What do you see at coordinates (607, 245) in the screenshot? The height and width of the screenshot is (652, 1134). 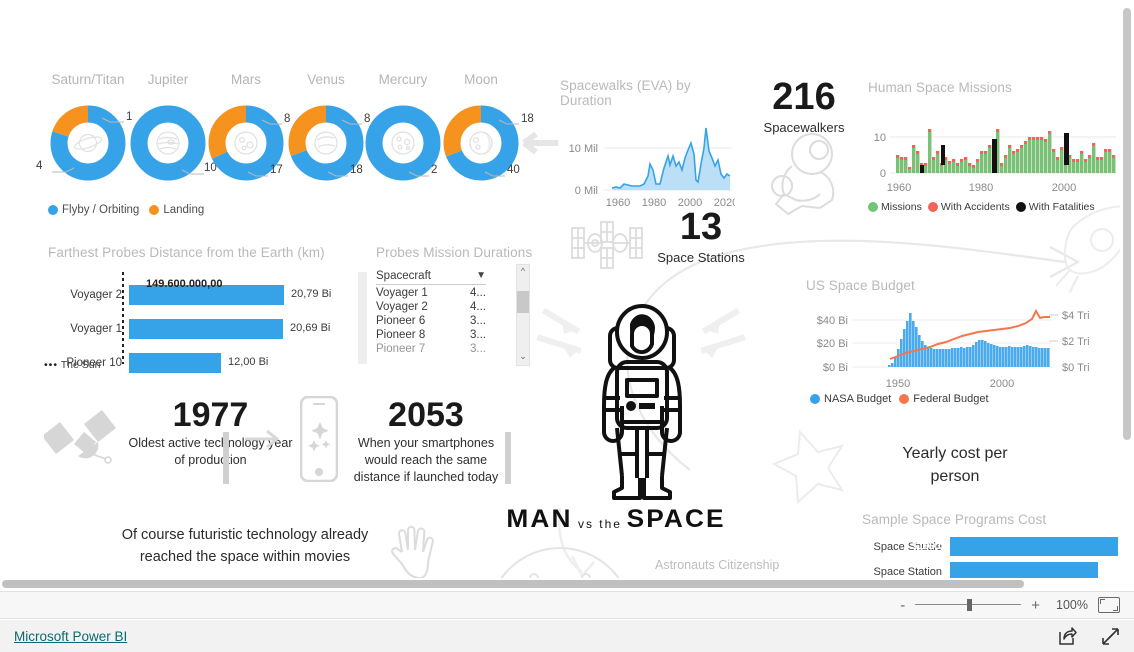 I see `space-station-icon` at bounding box center [607, 245].